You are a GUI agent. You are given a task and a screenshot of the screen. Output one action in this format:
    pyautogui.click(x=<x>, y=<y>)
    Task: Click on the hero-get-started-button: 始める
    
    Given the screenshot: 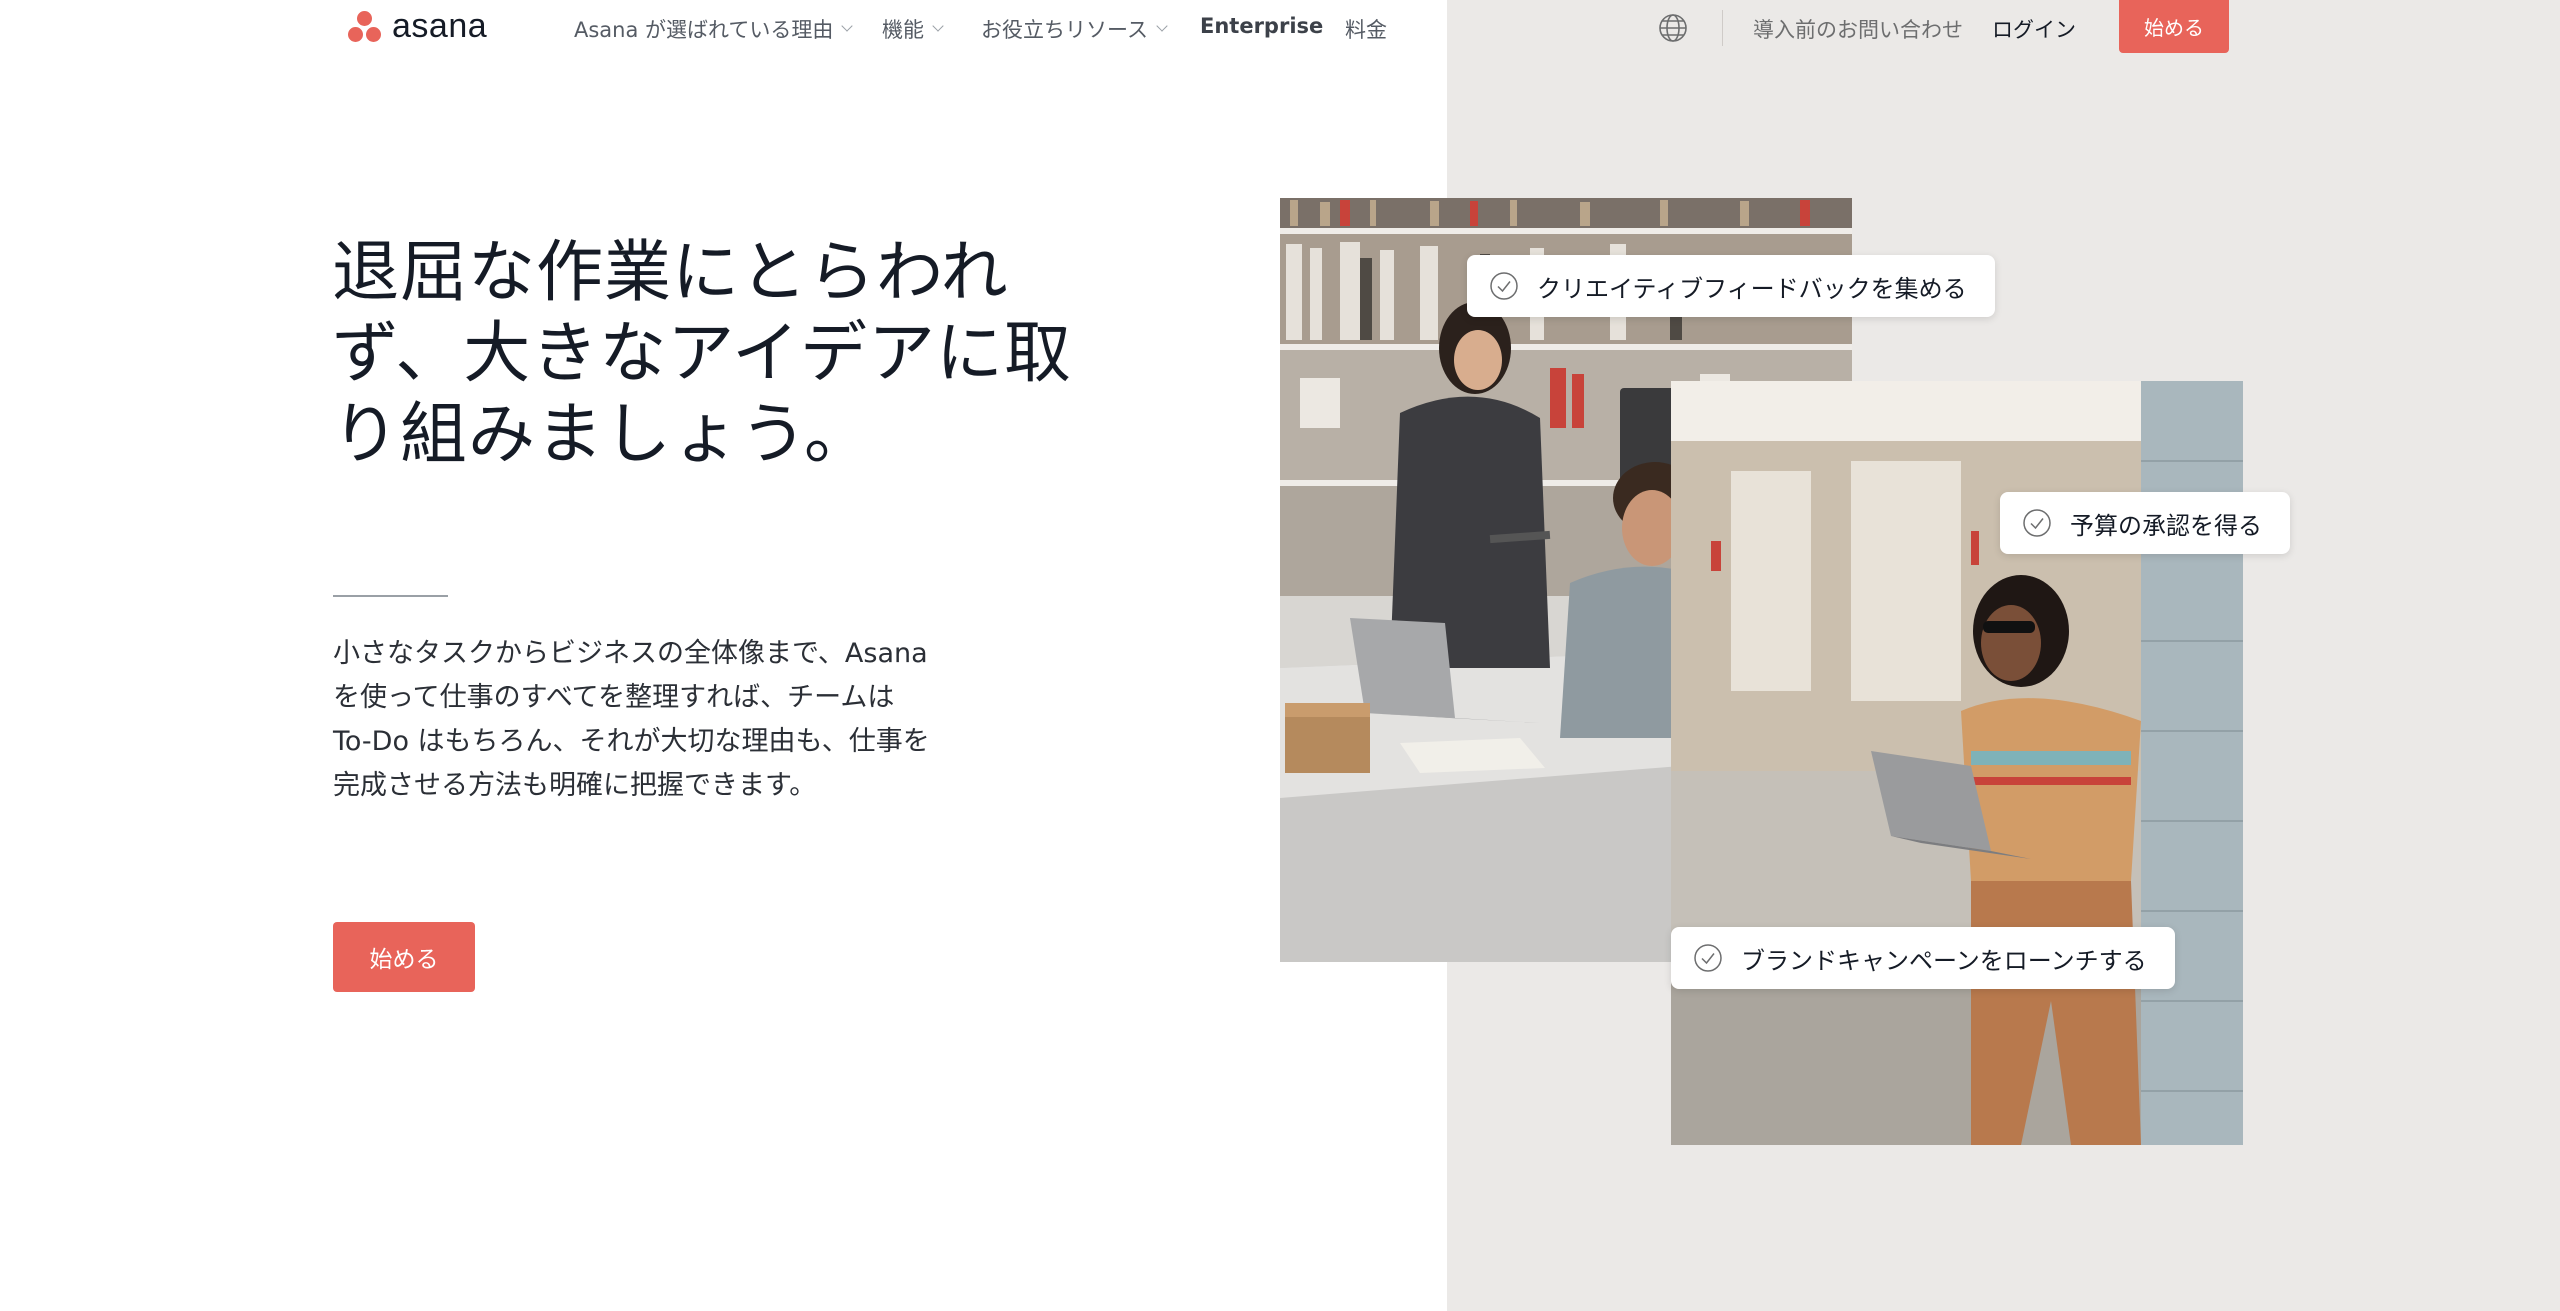 What is the action you would take?
    pyautogui.click(x=404, y=957)
    